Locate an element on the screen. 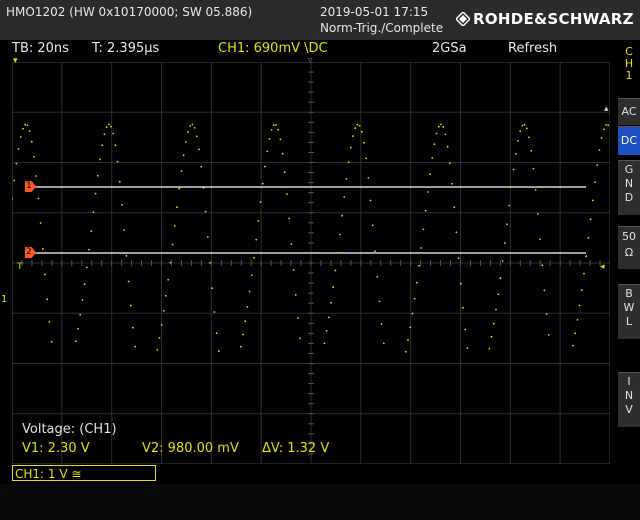  trigger-time-label: T: 2.395µs is located at coordinates (125, 48).